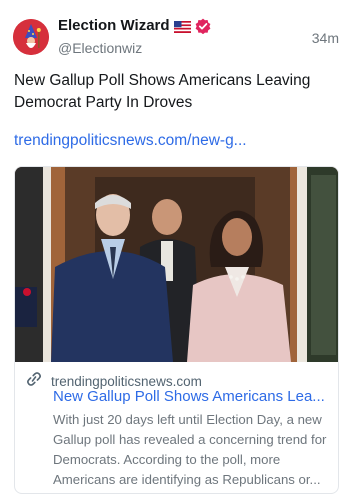 The image size is (353, 500). Describe the element at coordinates (176, 35) in the screenshot. I see `post-header: Election Wizard @Electionwiz 34m` at that location.